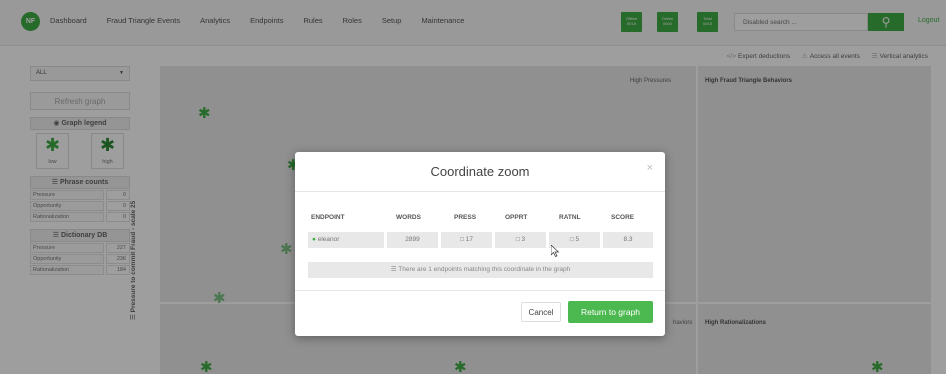 The width and height of the screenshot is (946, 374). What do you see at coordinates (541, 312) in the screenshot?
I see `cancel-button: Cancel` at bounding box center [541, 312].